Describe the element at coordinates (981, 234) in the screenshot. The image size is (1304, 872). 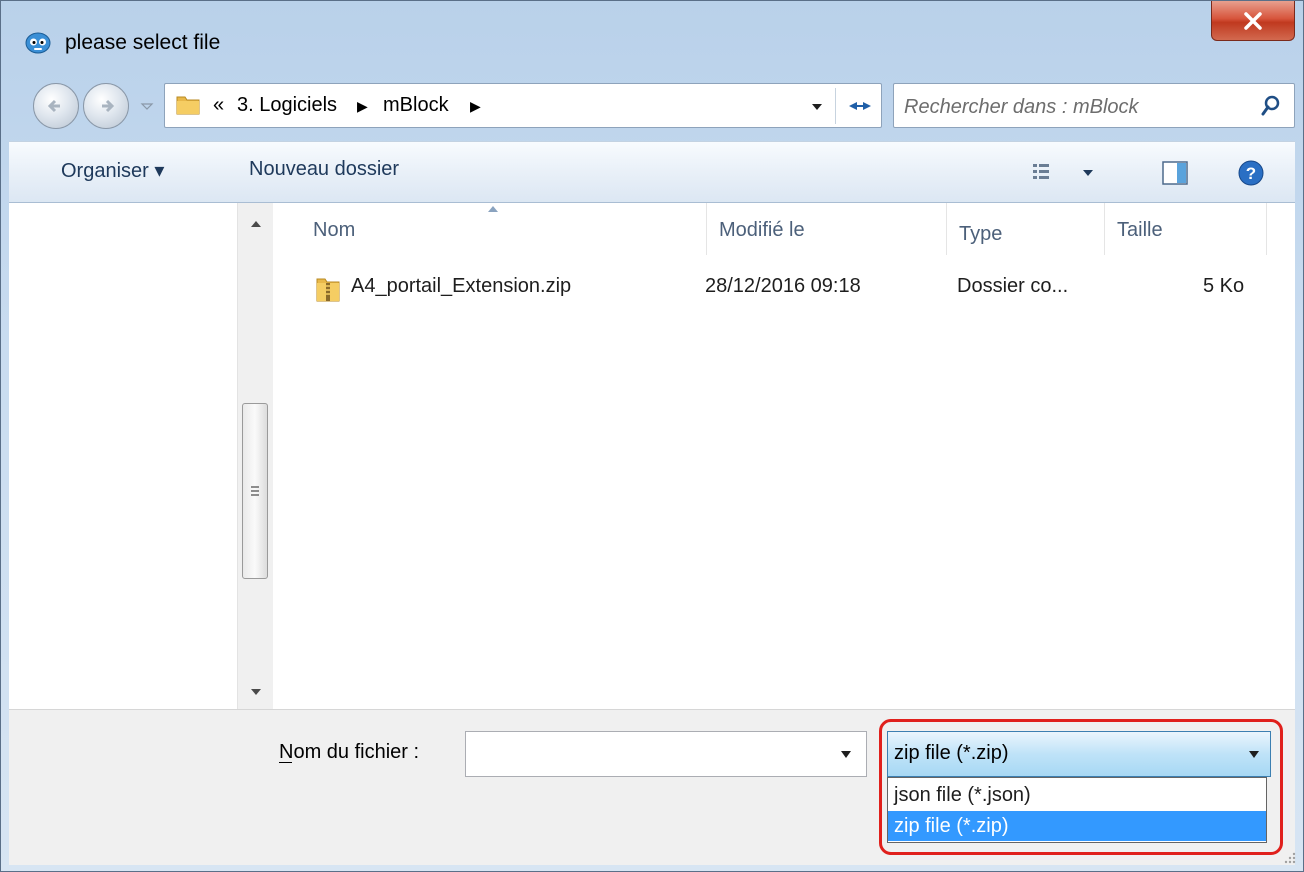
I see `column-header-type-label: Type` at that location.